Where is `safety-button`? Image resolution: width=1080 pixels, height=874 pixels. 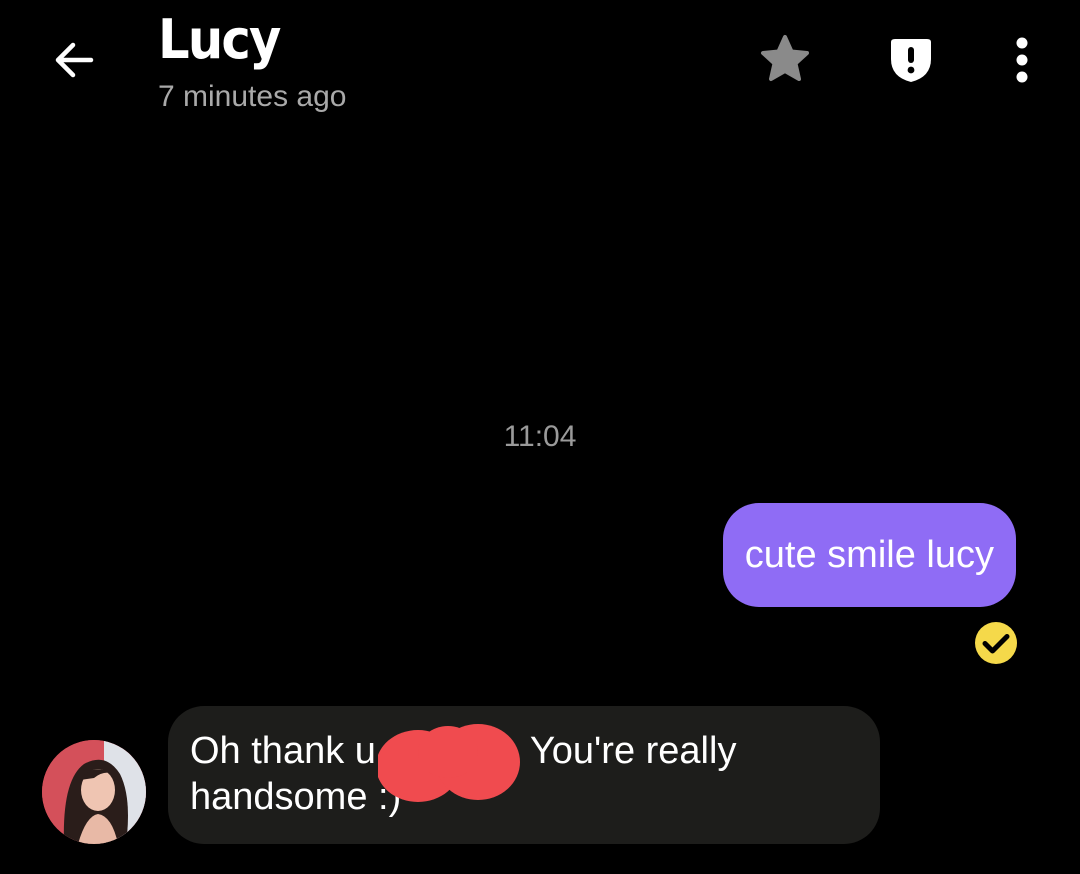
safety-button is located at coordinates (911, 60).